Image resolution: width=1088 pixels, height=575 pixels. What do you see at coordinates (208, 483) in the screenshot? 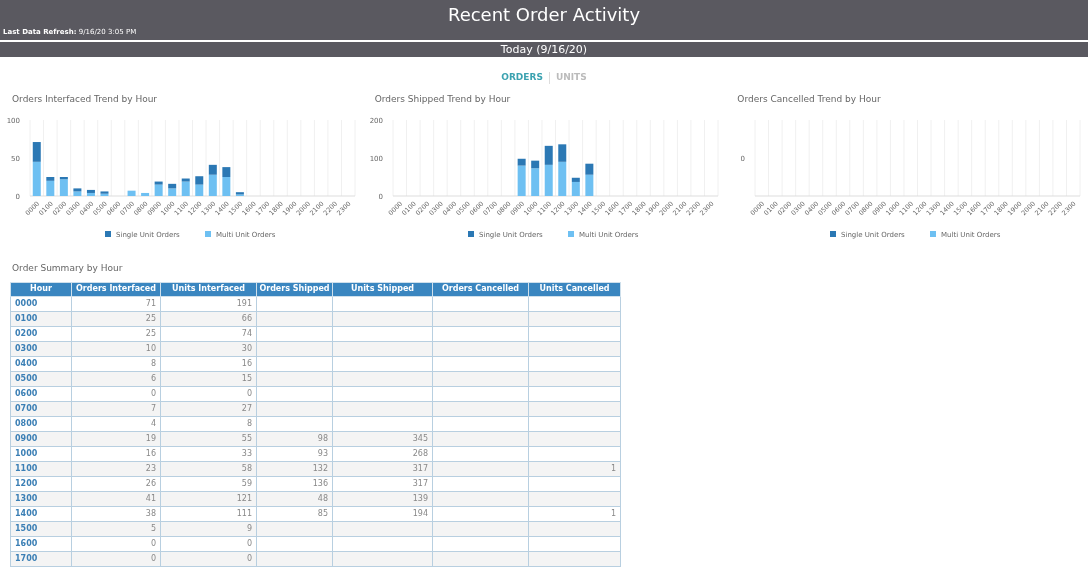
I see `table-cell: 59` at bounding box center [208, 483].